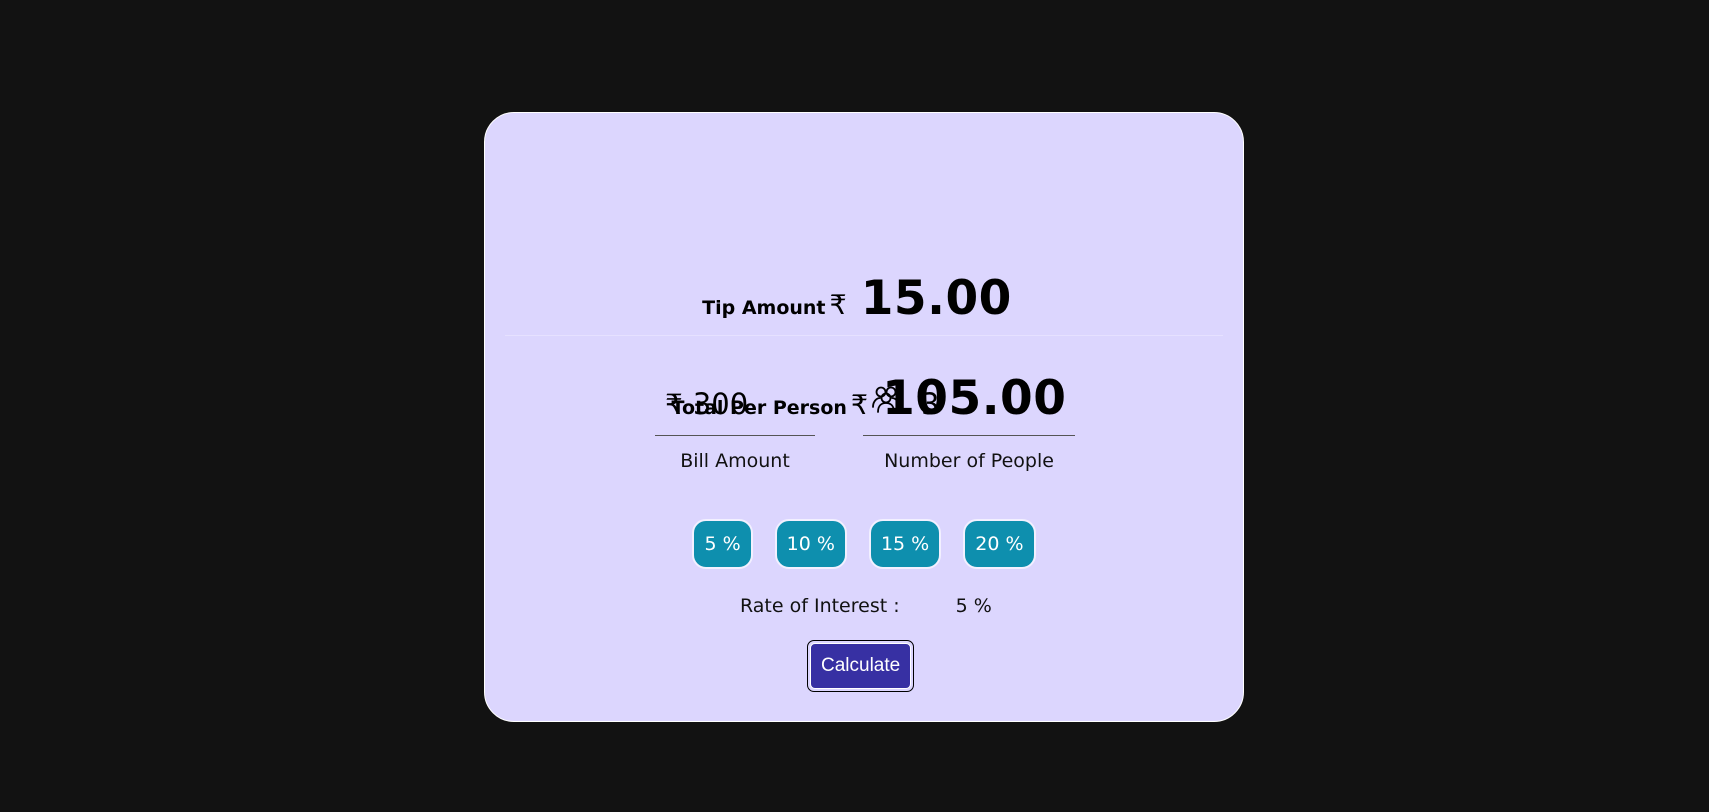 The image size is (1709, 812). I want to click on number-of-people-field: 3 Number of People, so click(969, 422).